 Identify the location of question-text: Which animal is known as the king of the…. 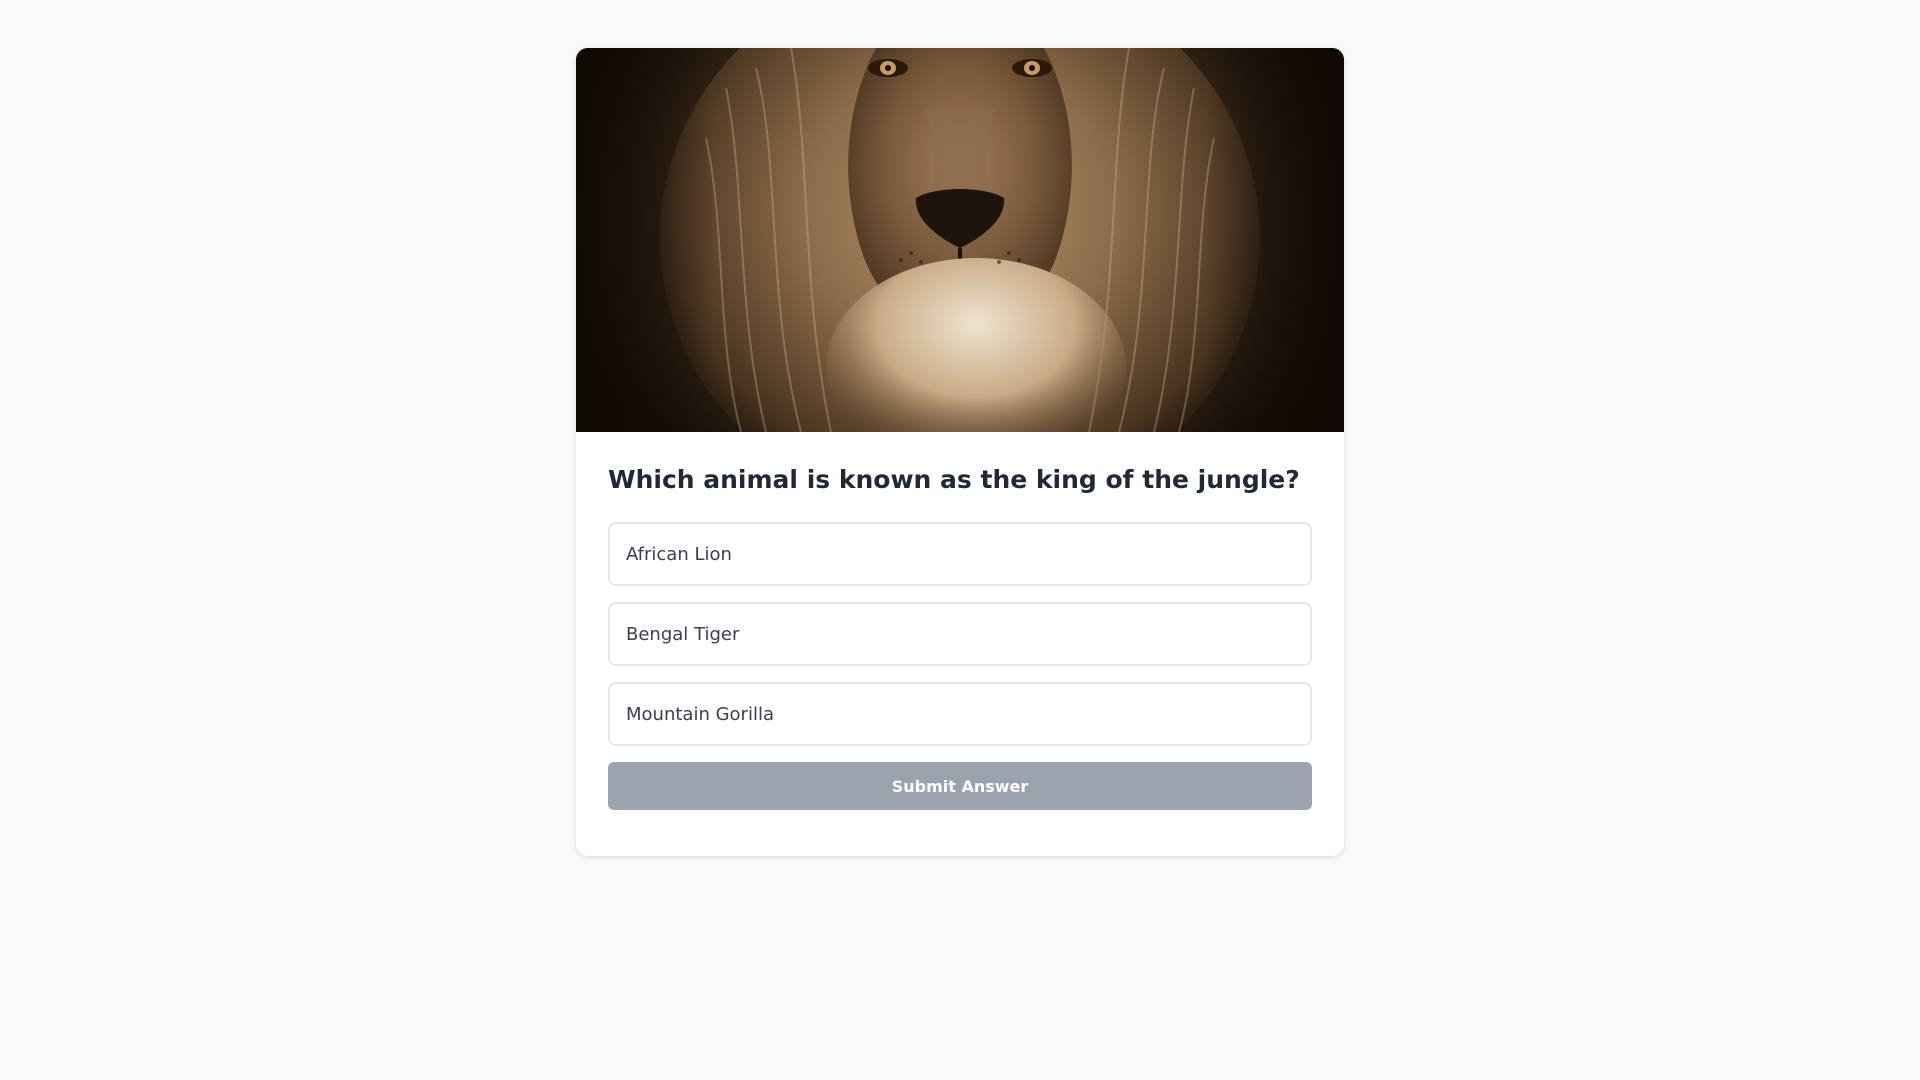
(954, 479).